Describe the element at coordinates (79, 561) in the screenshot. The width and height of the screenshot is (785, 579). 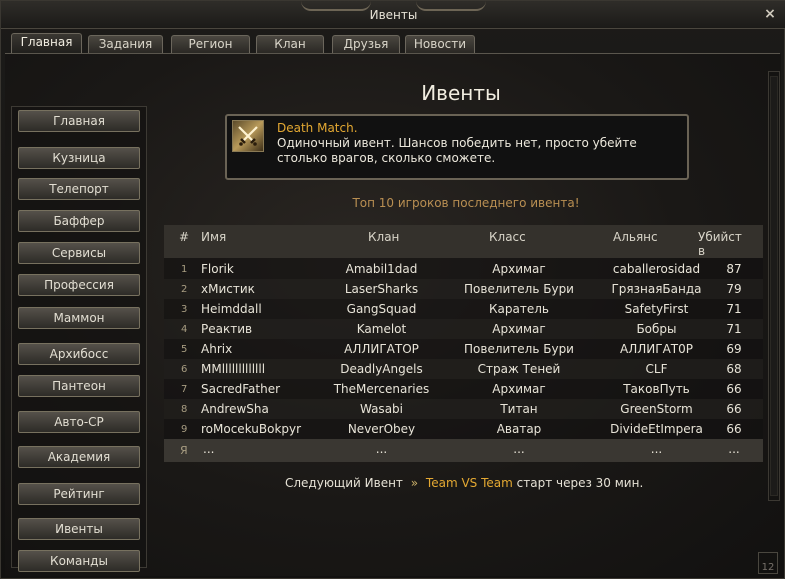
I see `sidebar-item-teams: Команды` at that location.